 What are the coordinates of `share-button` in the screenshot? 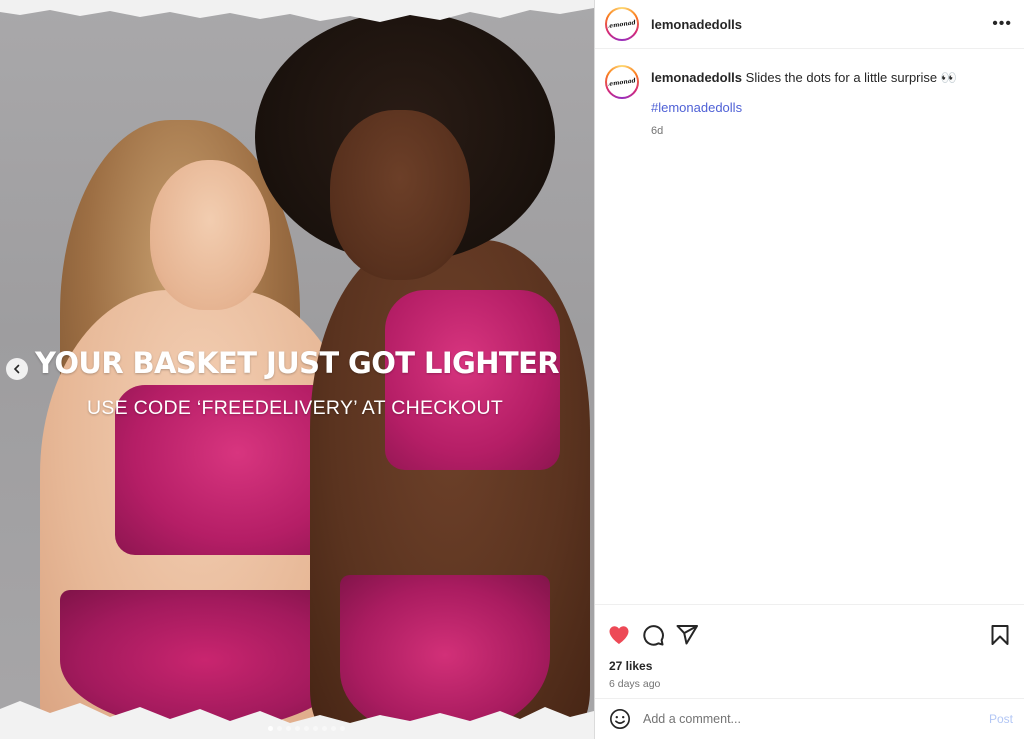 It's located at (687, 635).